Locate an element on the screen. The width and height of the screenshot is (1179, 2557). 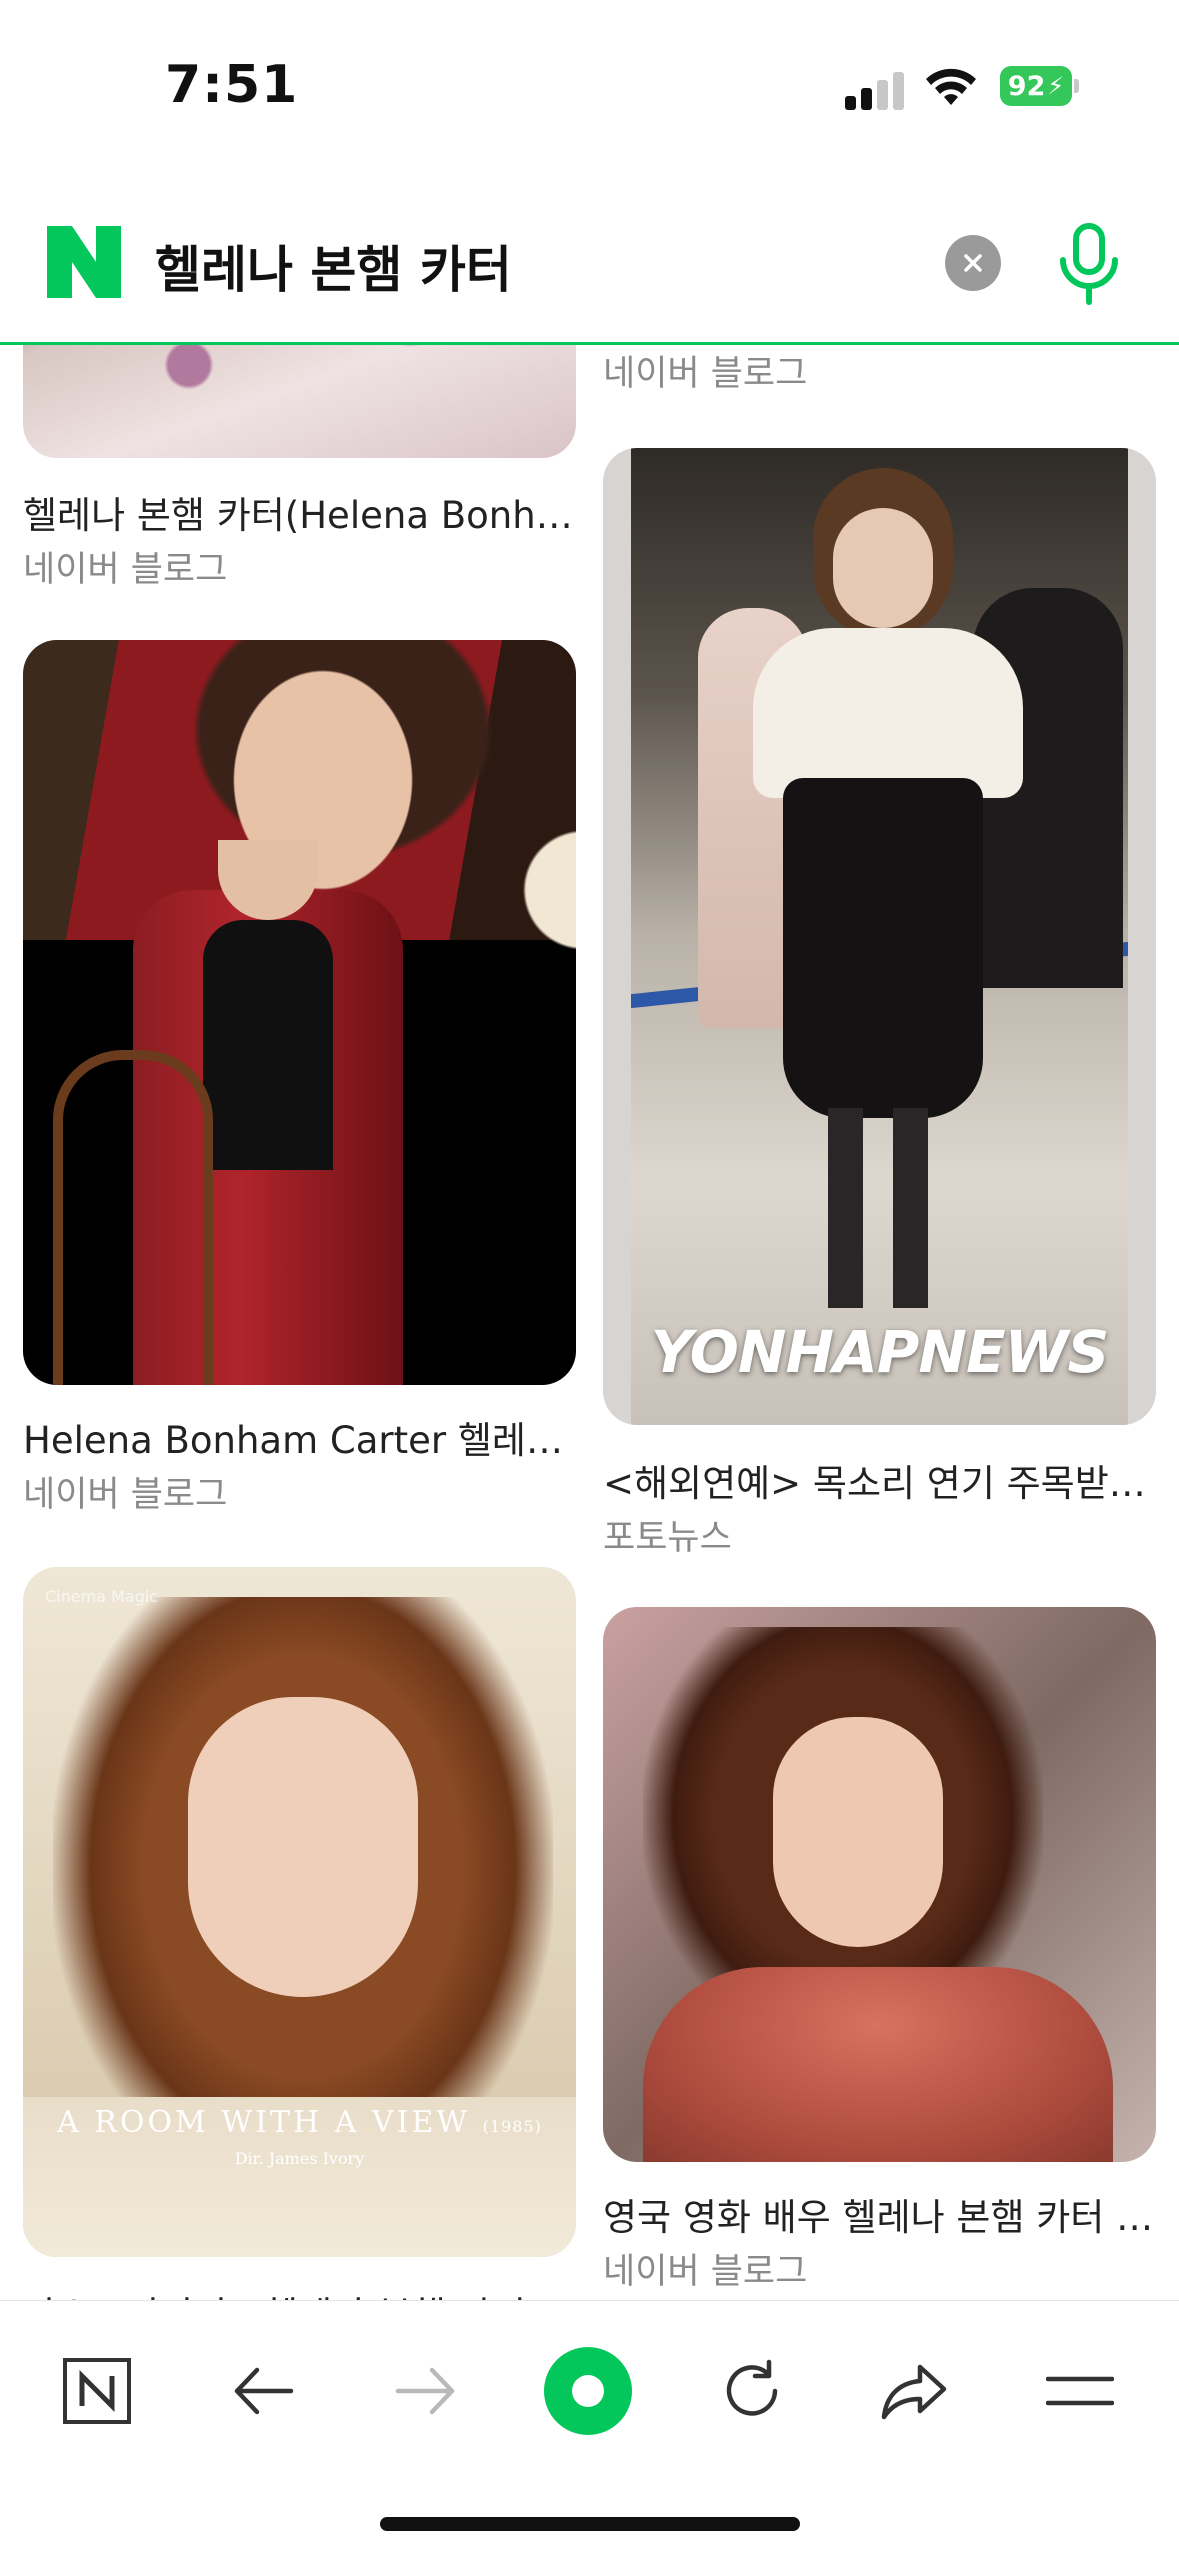
menu-button is located at coordinates (1080, 2391).